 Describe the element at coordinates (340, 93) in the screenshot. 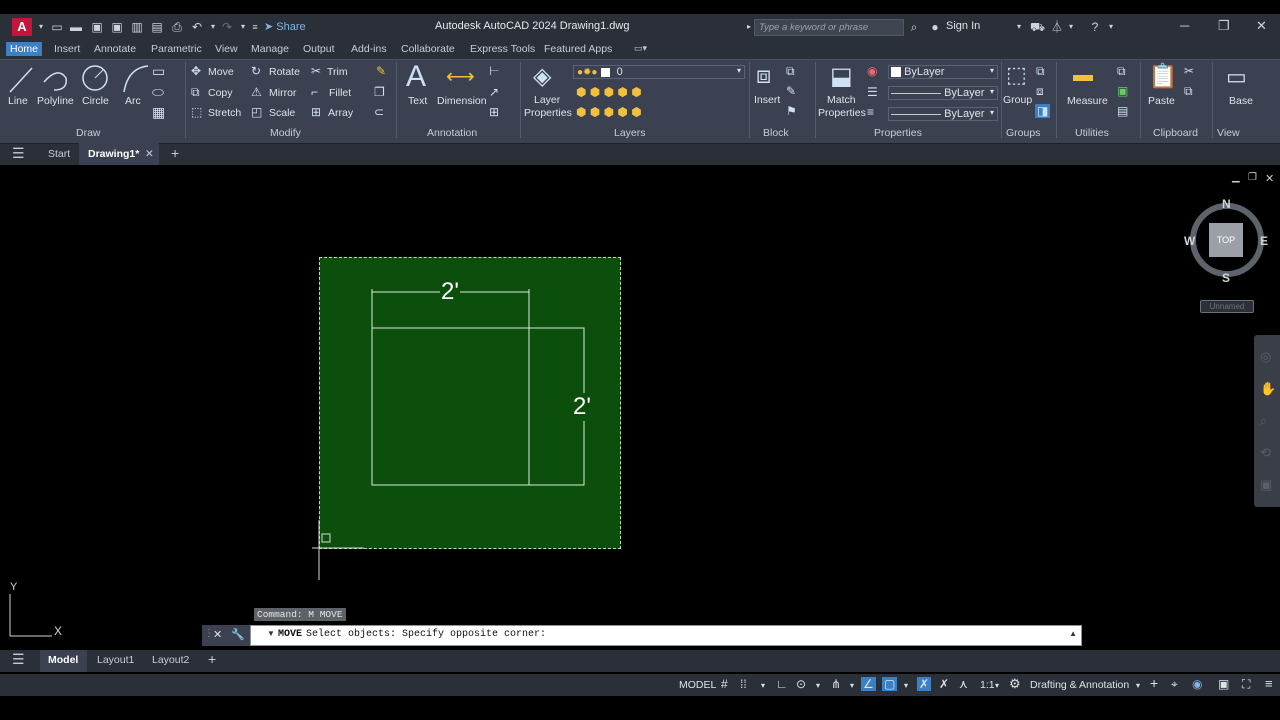

I see `fillet-button: Fillet` at that location.